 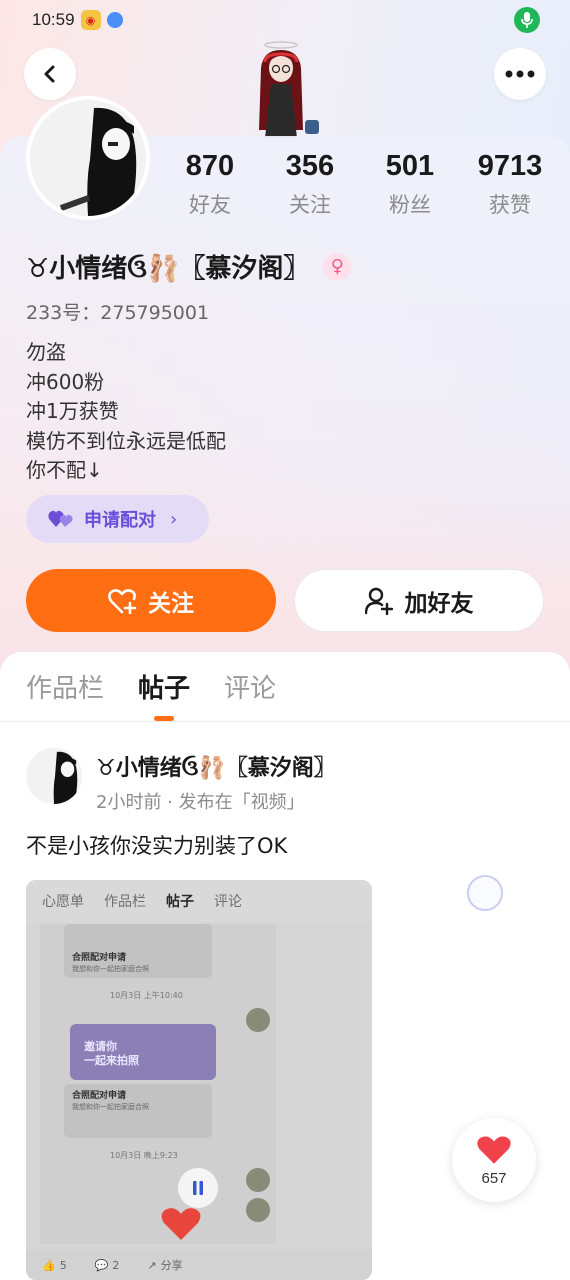 What do you see at coordinates (53, 19) in the screenshot?
I see `status-time: 10:59` at bounding box center [53, 19].